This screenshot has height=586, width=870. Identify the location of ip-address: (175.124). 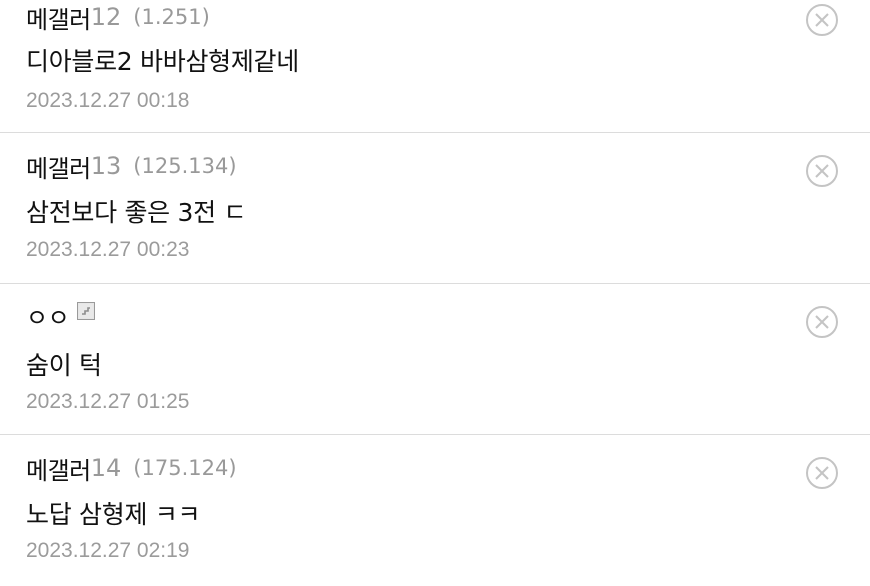
(185, 468).